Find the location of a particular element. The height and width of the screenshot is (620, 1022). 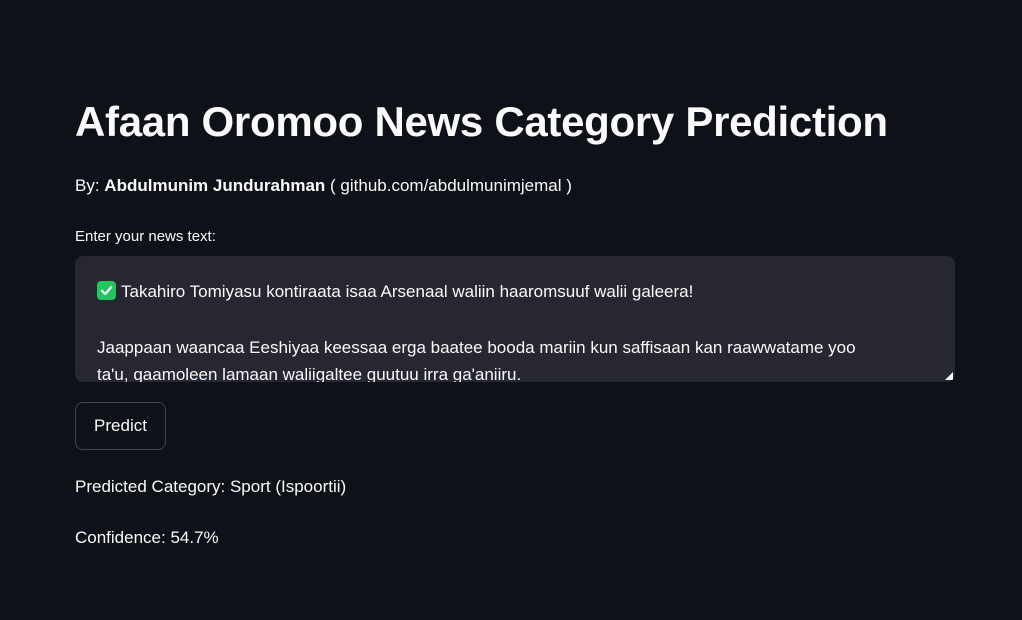

github-link: ( github.com/abdulmunimjemal ) is located at coordinates (451, 185).